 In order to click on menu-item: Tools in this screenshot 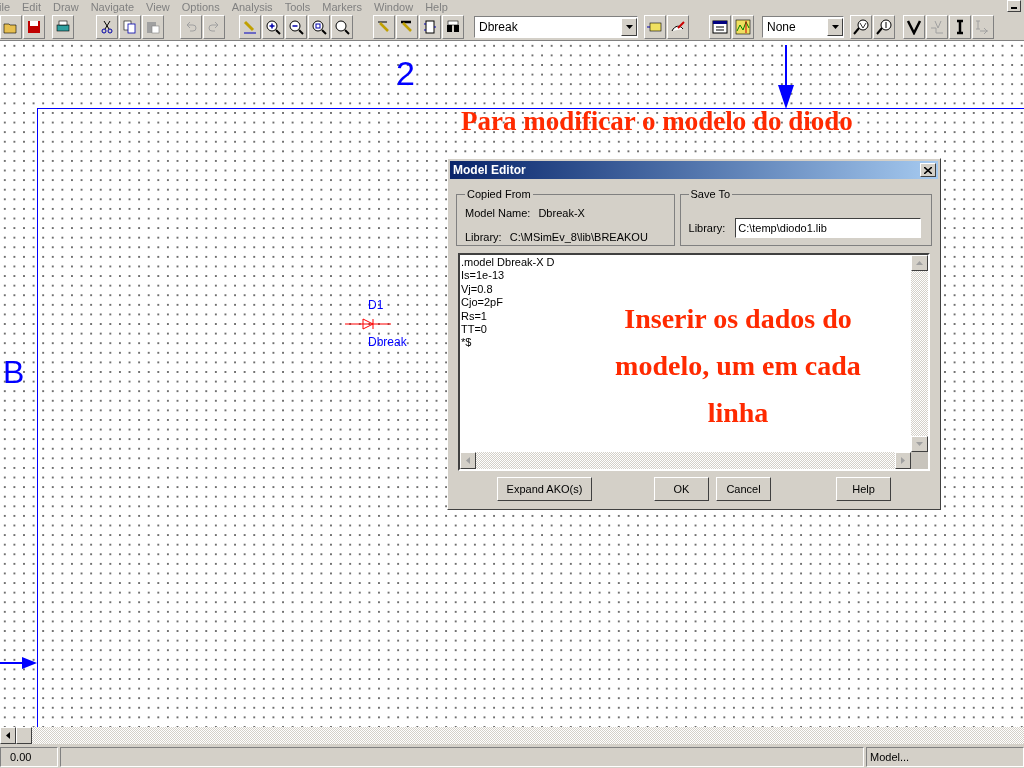, I will do `click(297, 7)`.